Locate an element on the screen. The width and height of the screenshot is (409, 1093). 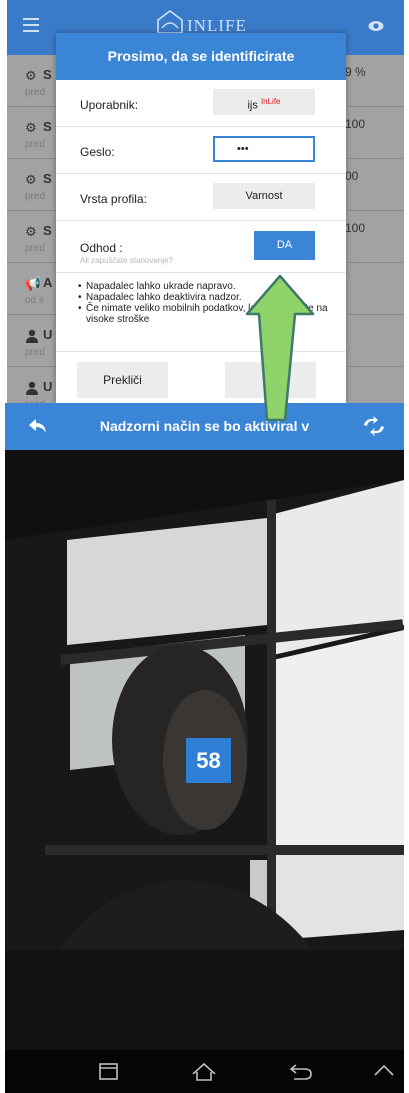
leave-yes-button: DA is located at coordinates (284, 245).